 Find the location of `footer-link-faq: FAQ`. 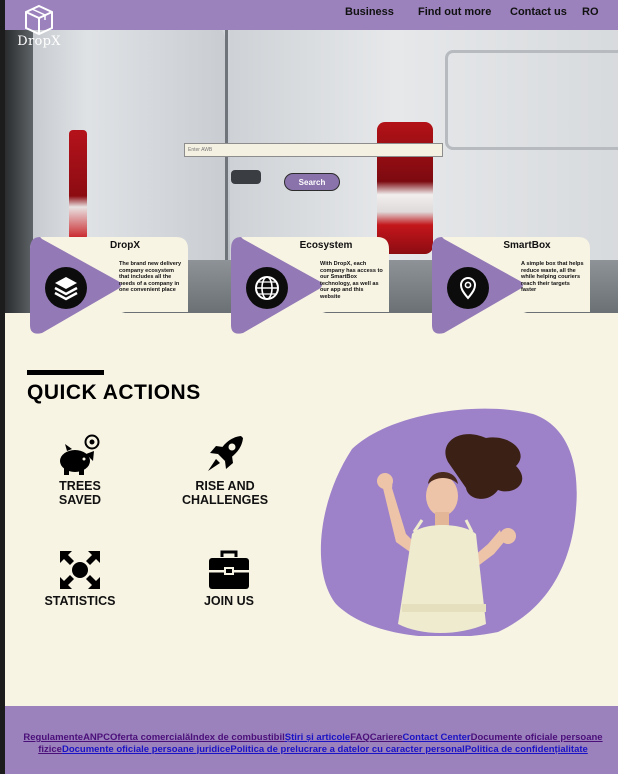

footer-link-faq: FAQ is located at coordinates (360, 737).